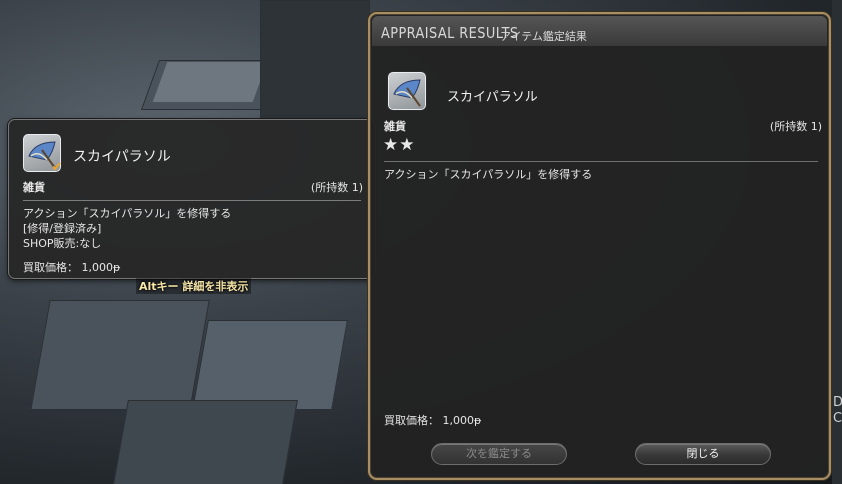 Image resolution: width=842 pixels, height=484 pixels. Describe the element at coordinates (450, 33) in the screenshot. I see `window-title: APPRAISAL RESULTS` at that location.